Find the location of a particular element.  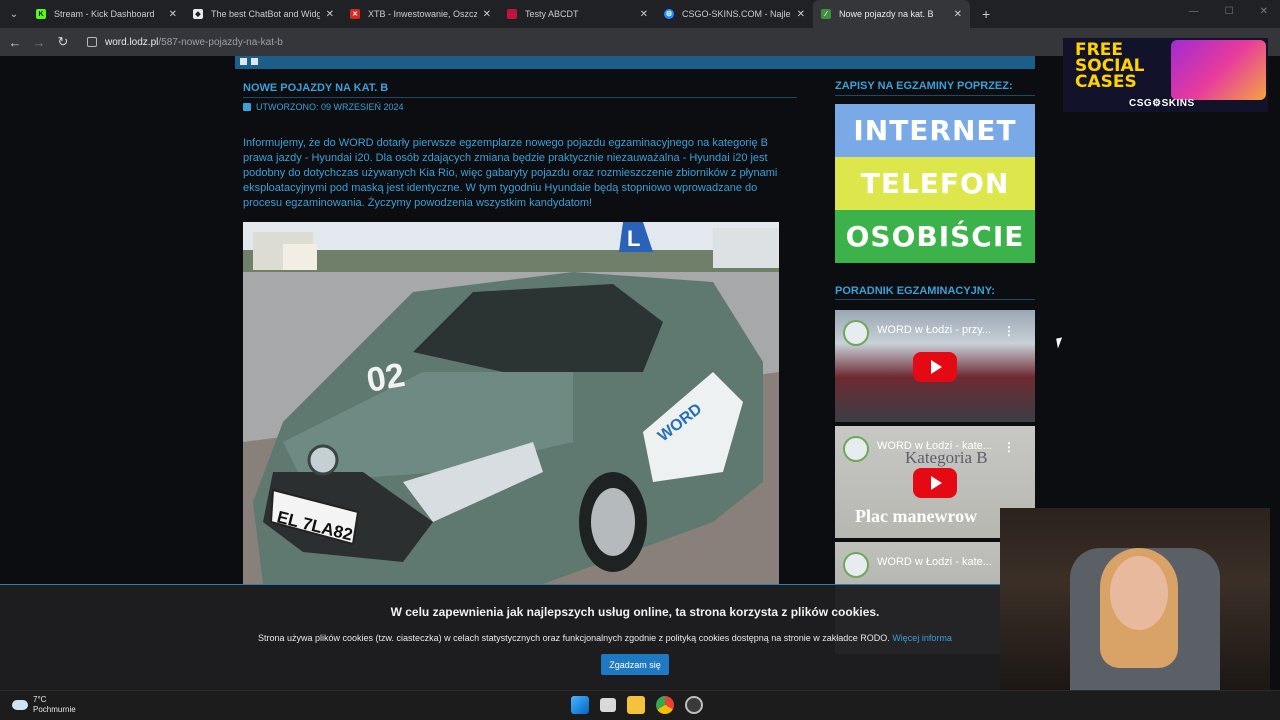

tab-csgo-skins: ⚙ CSGO-SKINS.COM - Najlepsze ✕ is located at coordinates (734, 14).